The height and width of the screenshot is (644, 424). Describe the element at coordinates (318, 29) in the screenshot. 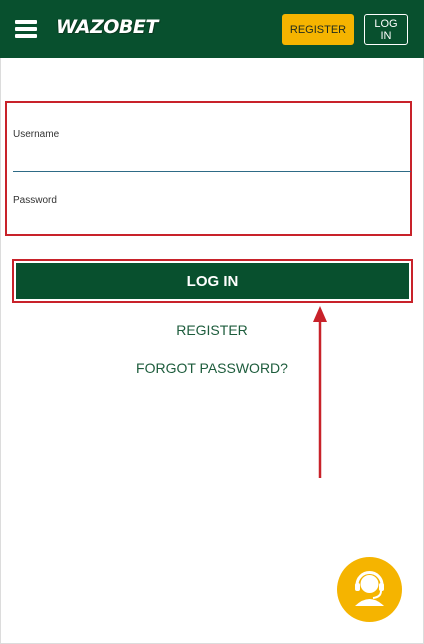

I see `register-button: REGISTER` at that location.